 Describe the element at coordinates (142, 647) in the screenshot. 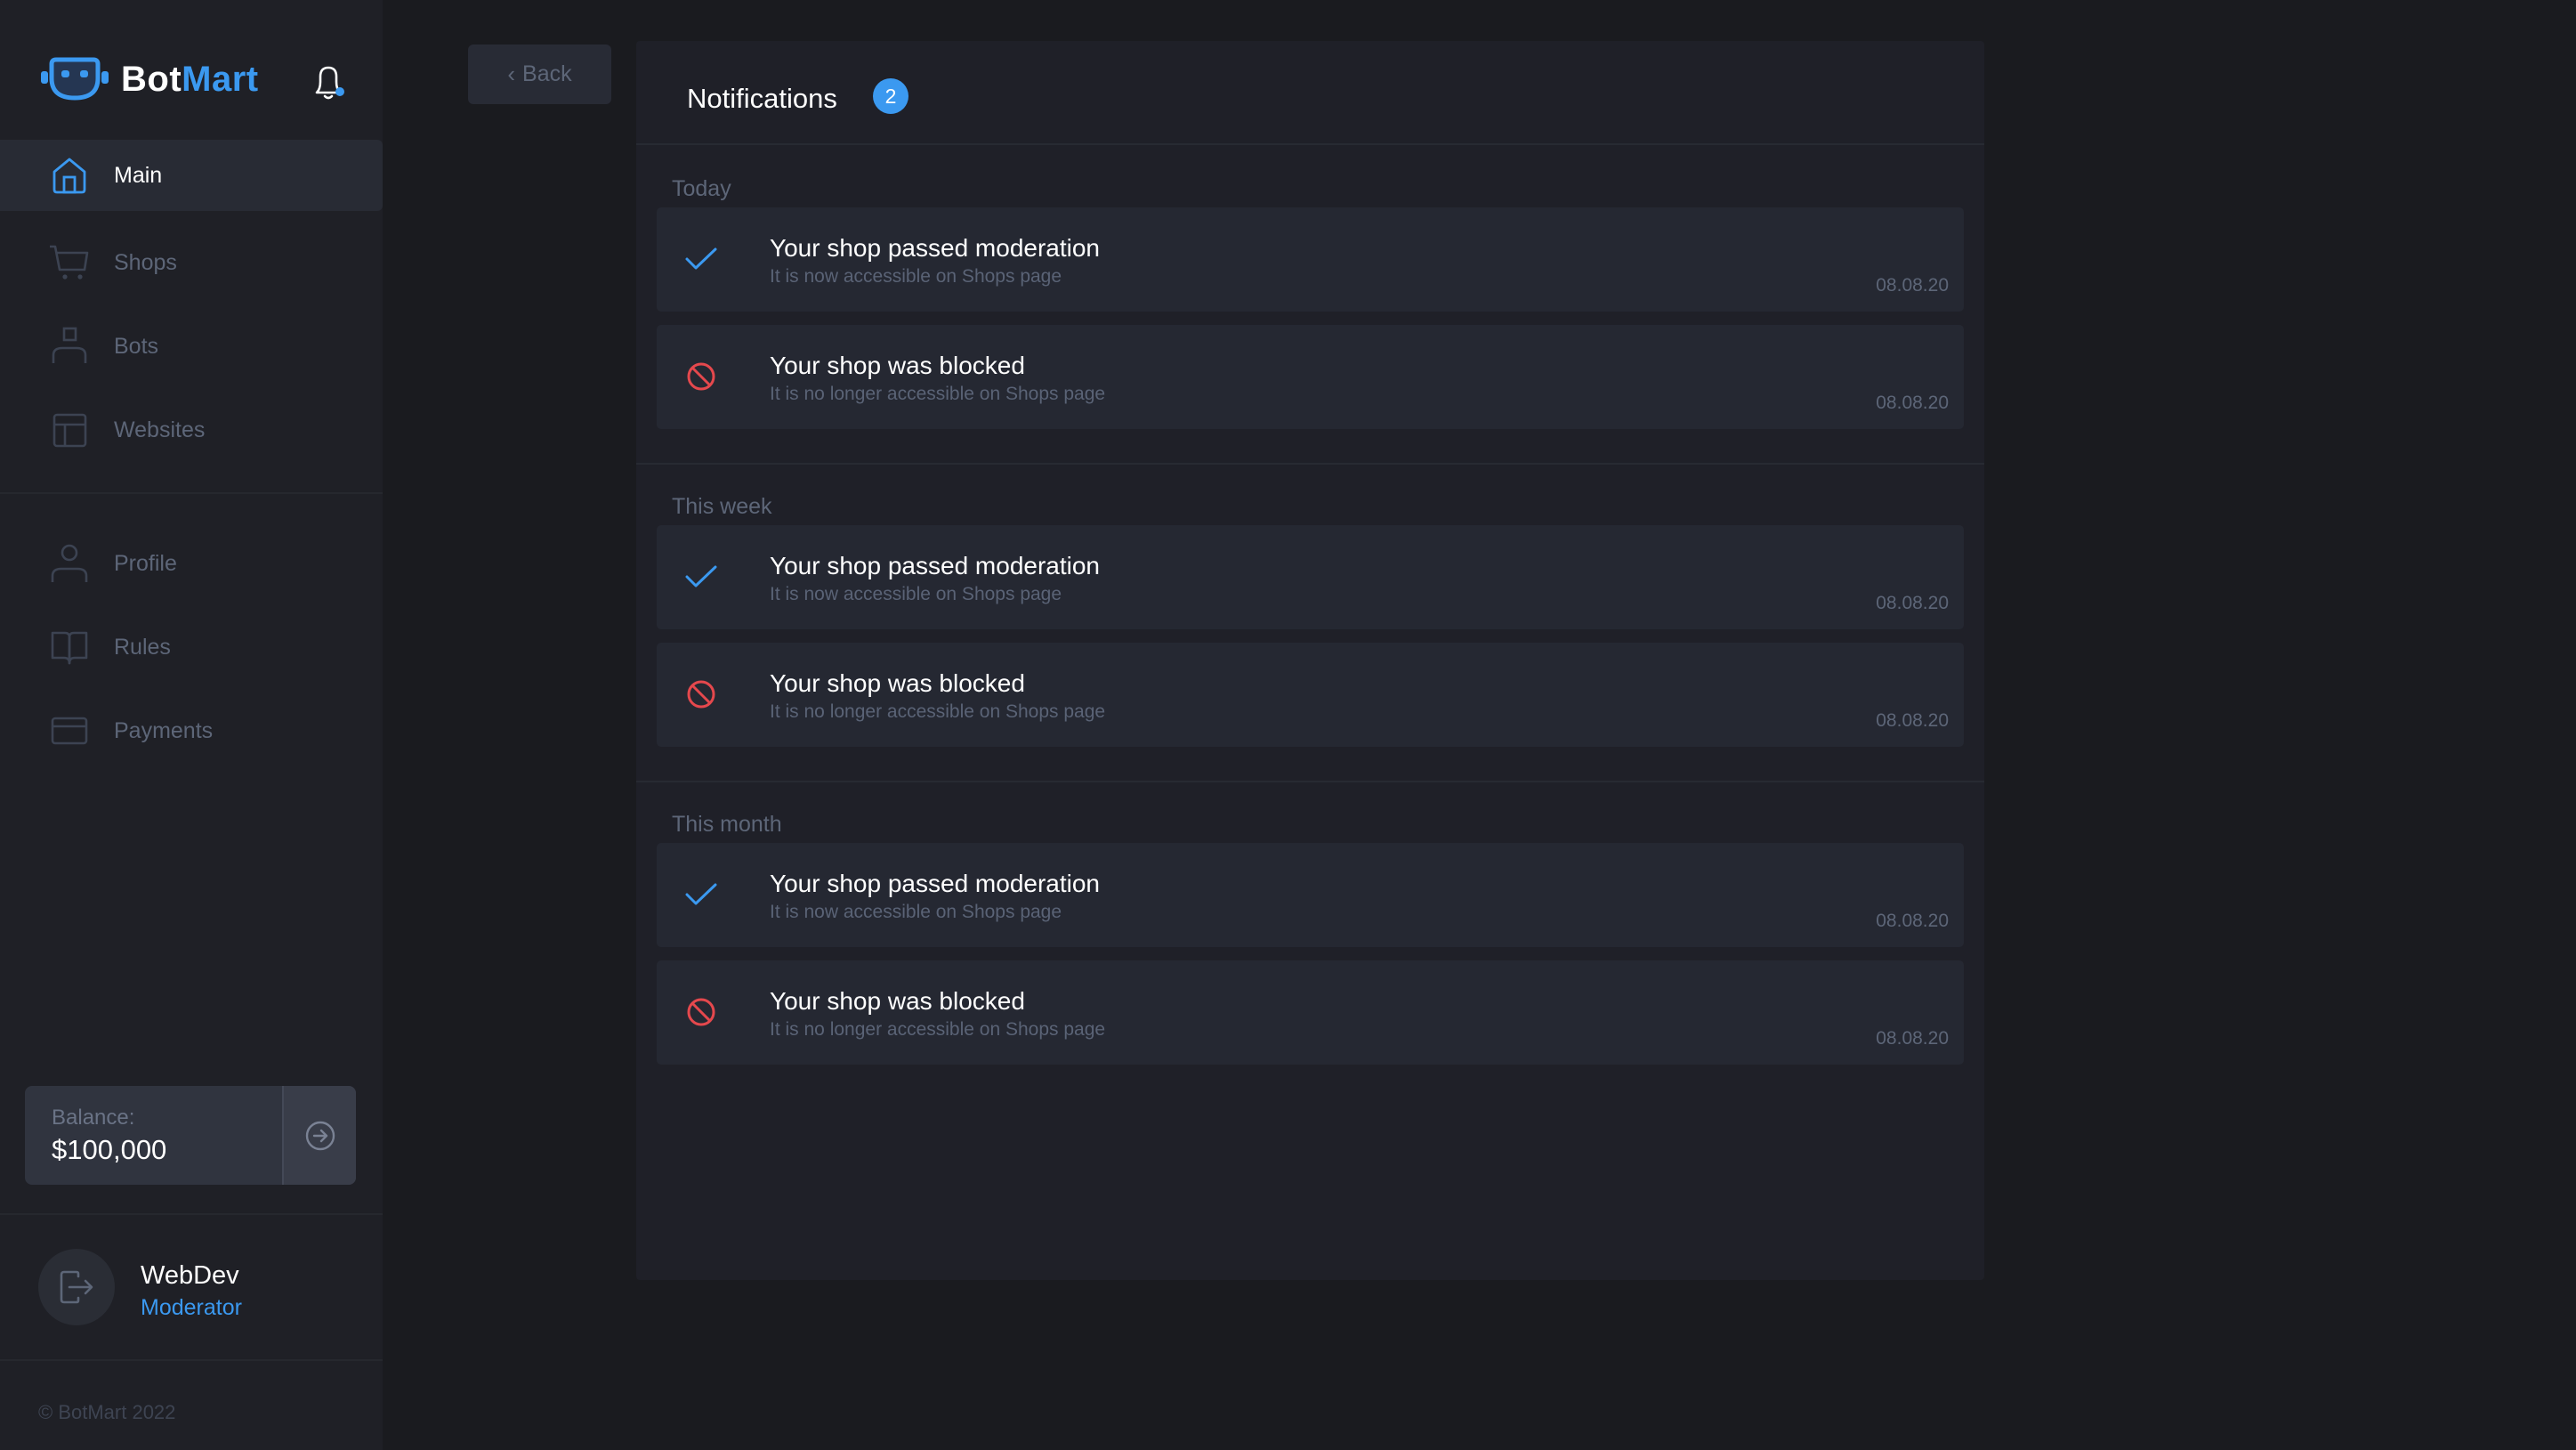

I see `sidebar-item-label: Rules` at that location.